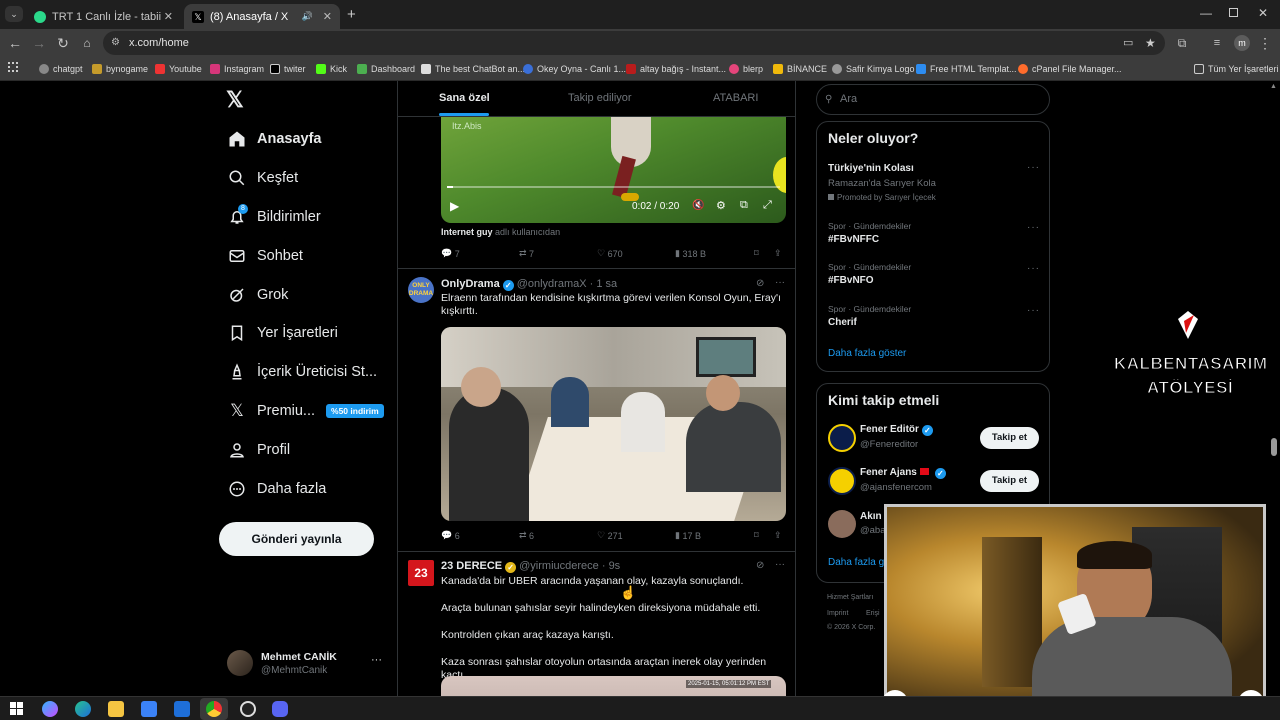 This screenshot has height=720, width=1280. I want to click on views-button: ▮ 318 B, so click(690, 253).